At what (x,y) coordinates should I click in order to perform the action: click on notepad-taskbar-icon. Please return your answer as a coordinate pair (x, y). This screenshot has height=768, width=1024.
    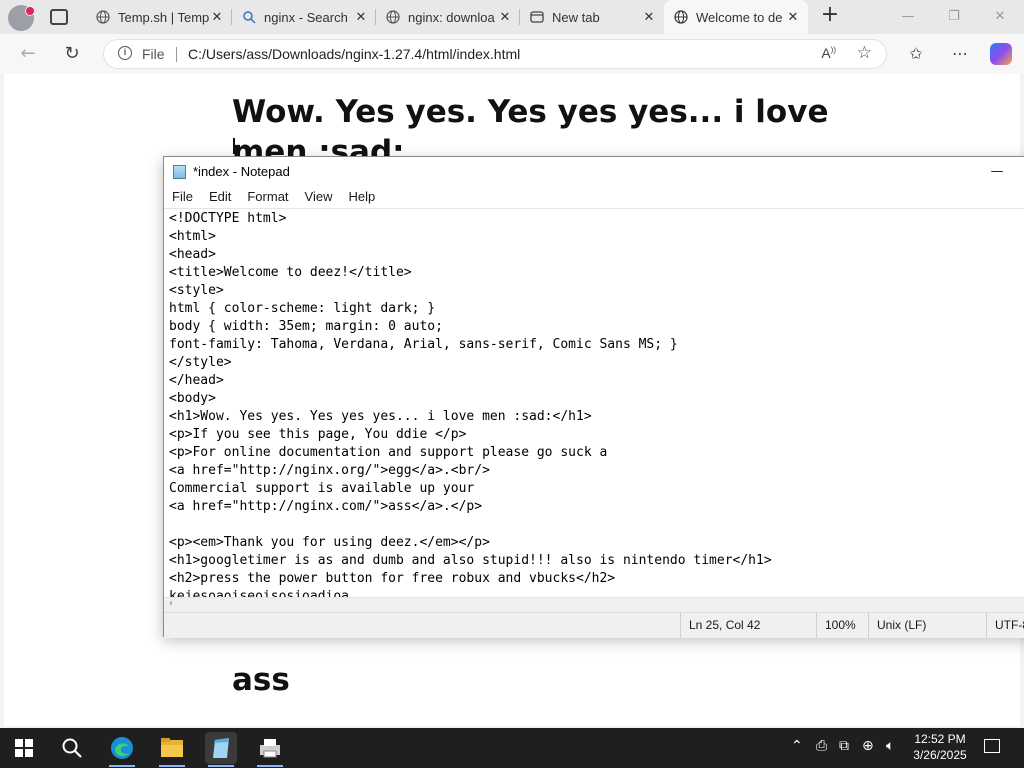
    Looking at the image, I should click on (221, 749).